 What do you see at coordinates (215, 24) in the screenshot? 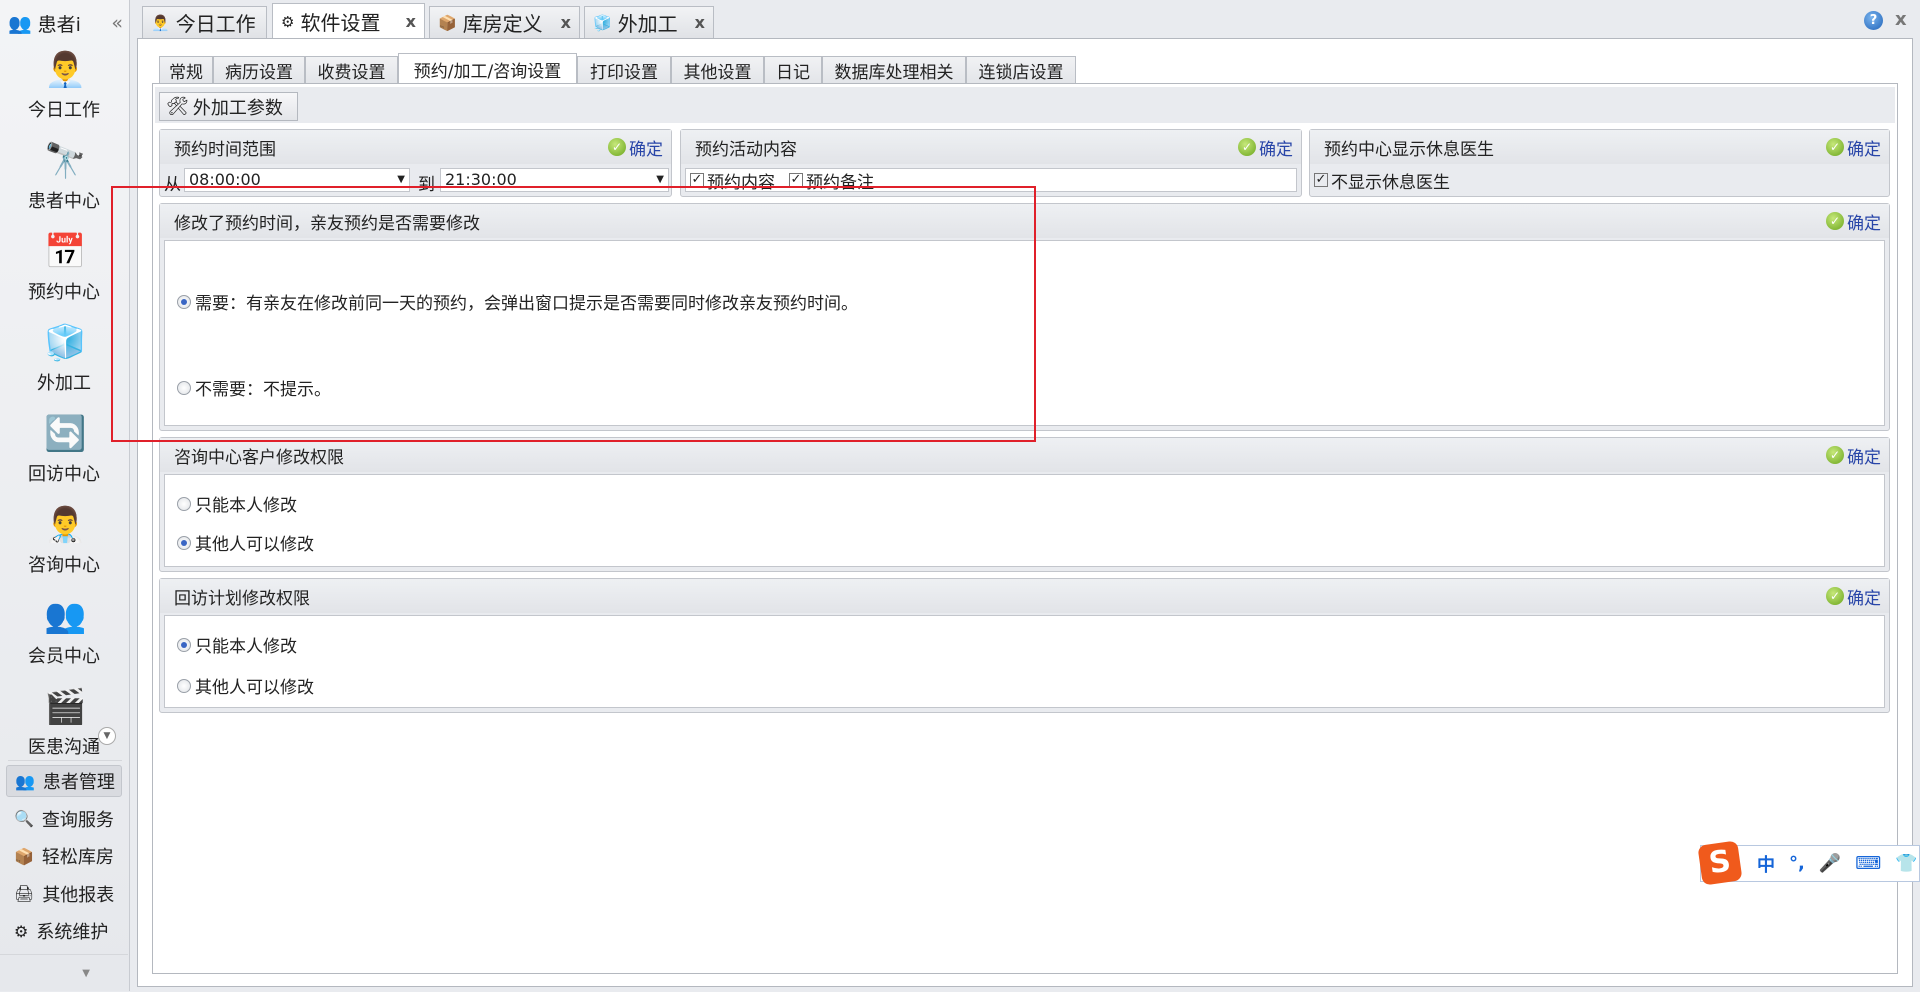
I see `tab-label: 今日工作` at bounding box center [215, 24].